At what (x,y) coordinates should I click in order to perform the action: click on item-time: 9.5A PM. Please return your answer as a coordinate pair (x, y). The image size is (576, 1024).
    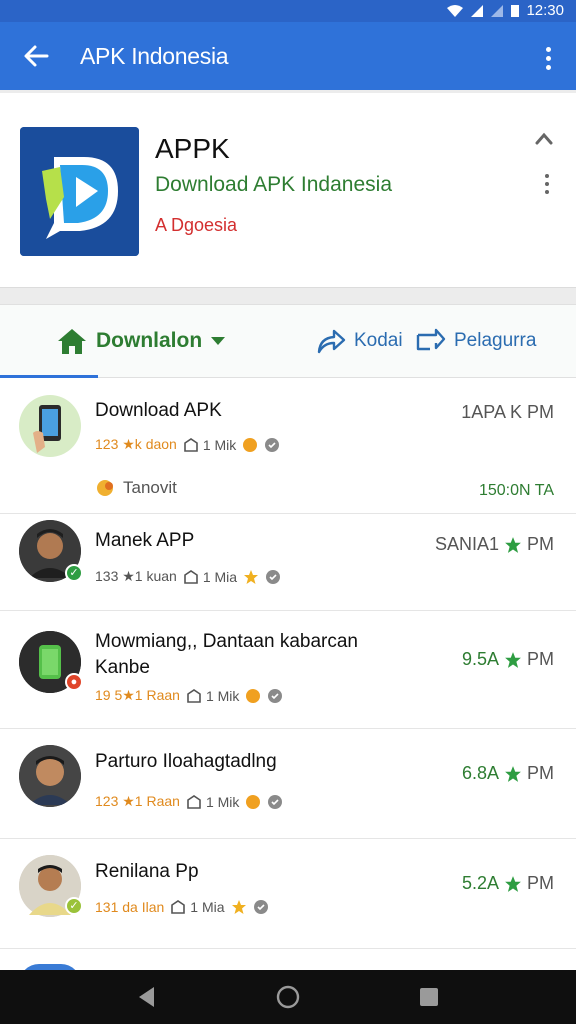
    Looking at the image, I should click on (508, 659).